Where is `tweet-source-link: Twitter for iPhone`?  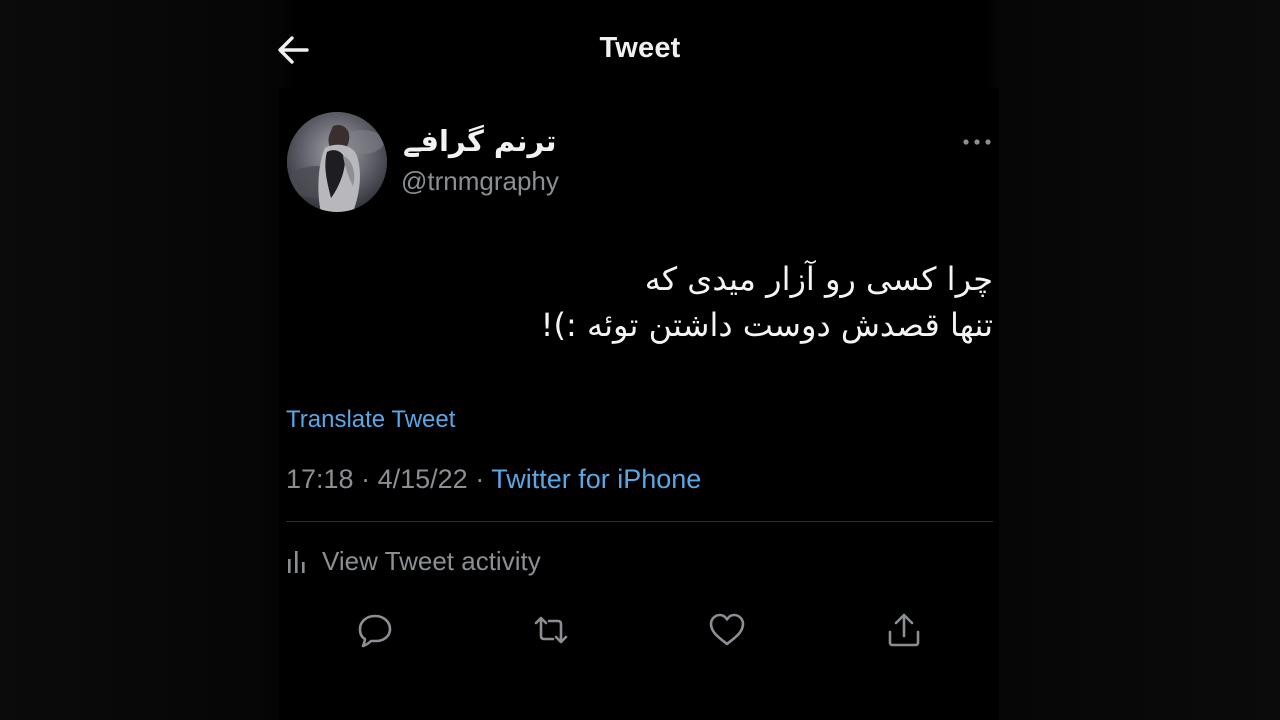 tweet-source-link: Twitter for iPhone is located at coordinates (596, 479).